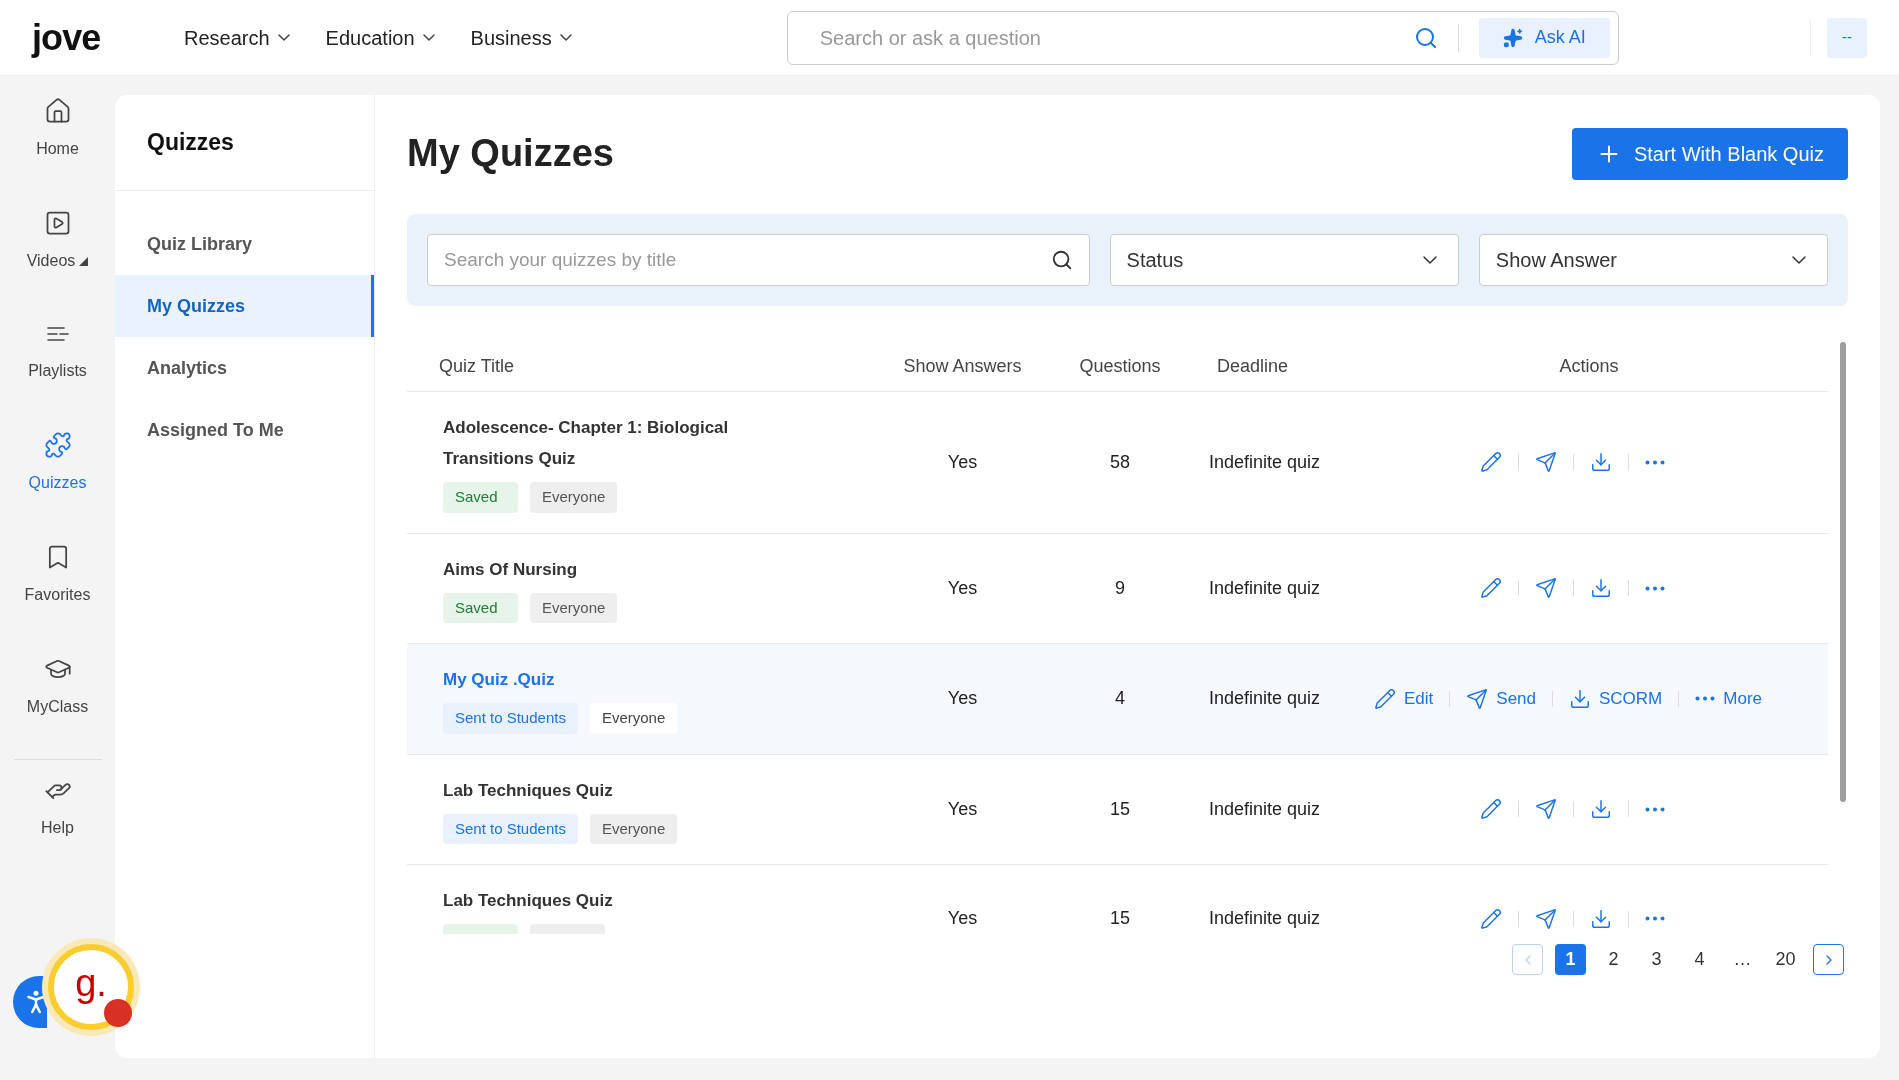  What do you see at coordinates (244, 430) in the screenshot?
I see `section-menu-item: Assigned To Me` at bounding box center [244, 430].